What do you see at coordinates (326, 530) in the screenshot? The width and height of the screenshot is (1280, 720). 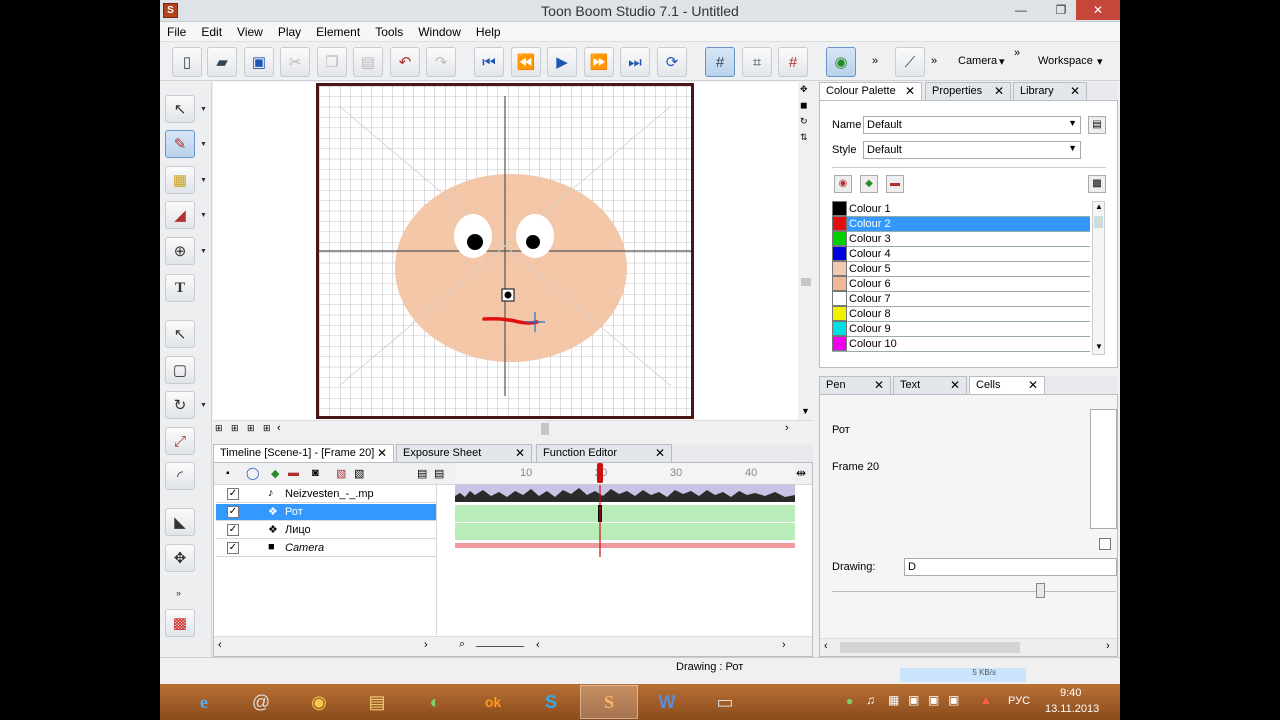 I see `layer-row-face: ✓ ❖ Лицо` at bounding box center [326, 530].